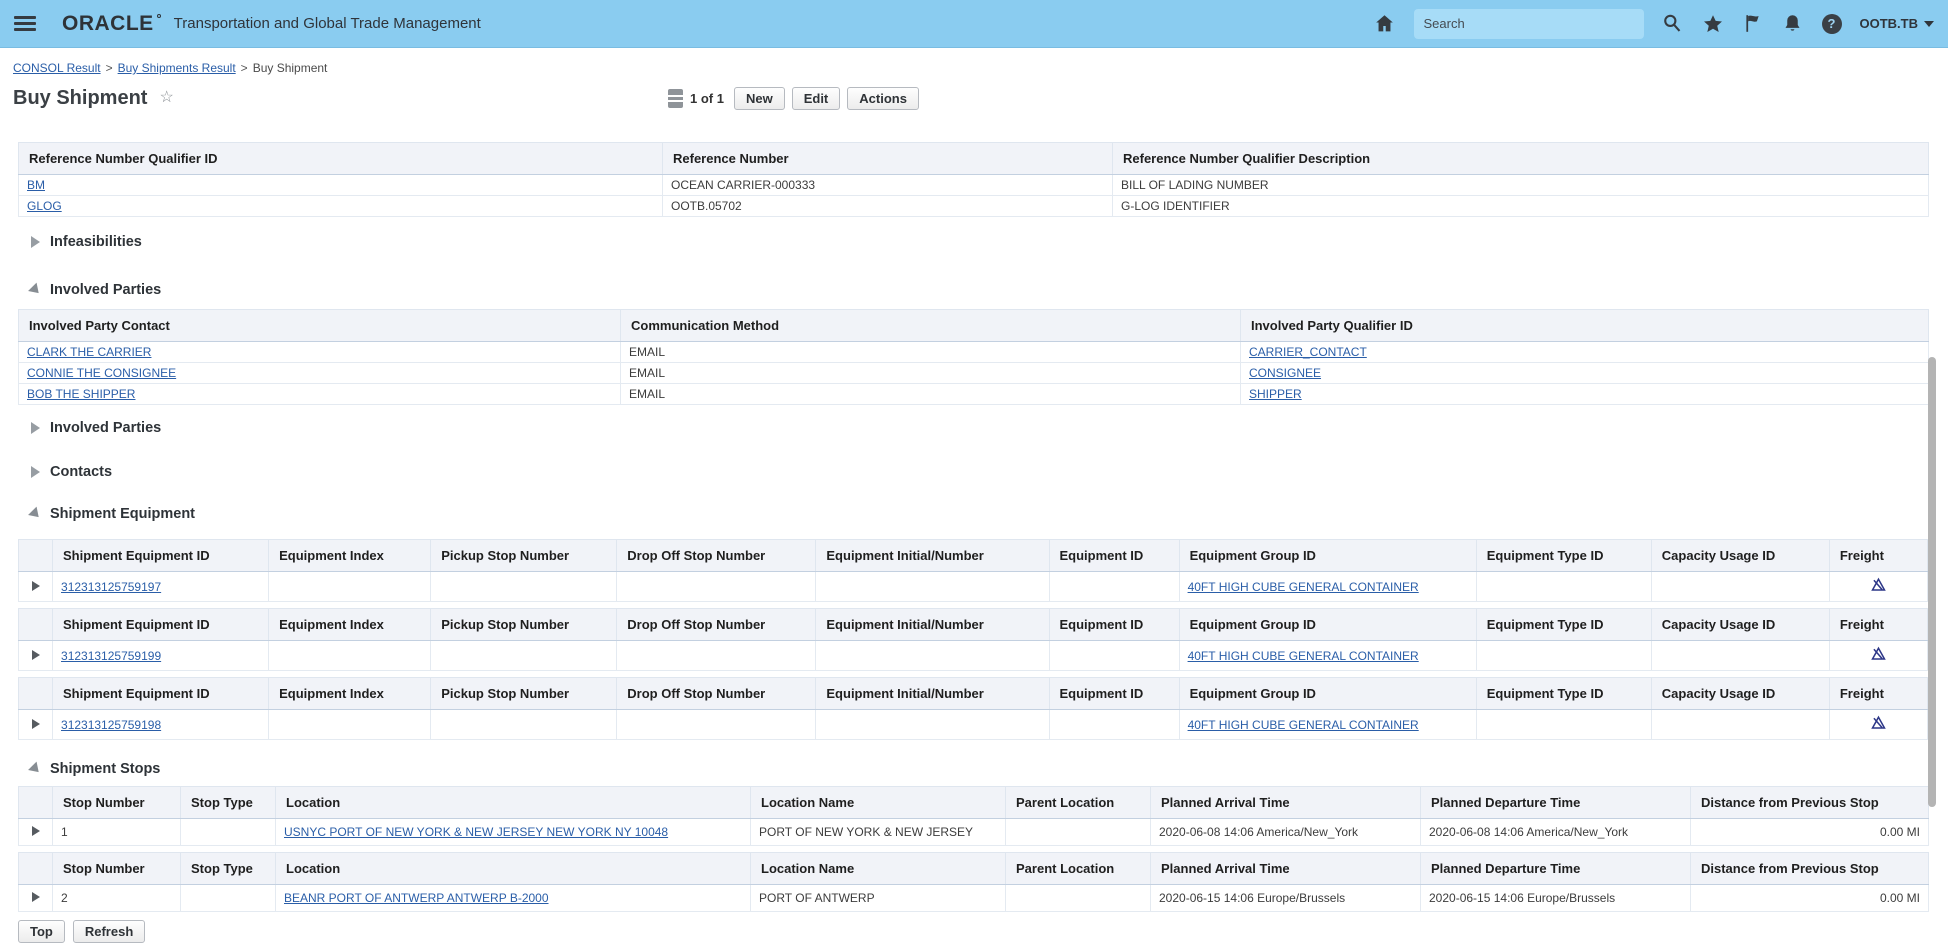 The width and height of the screenshot is (1948, 945). What do you see at coordinates (1809, 898) in the screenshot?
I see `distance-value: 0.00 MI` at bounding box center [1809, 898].